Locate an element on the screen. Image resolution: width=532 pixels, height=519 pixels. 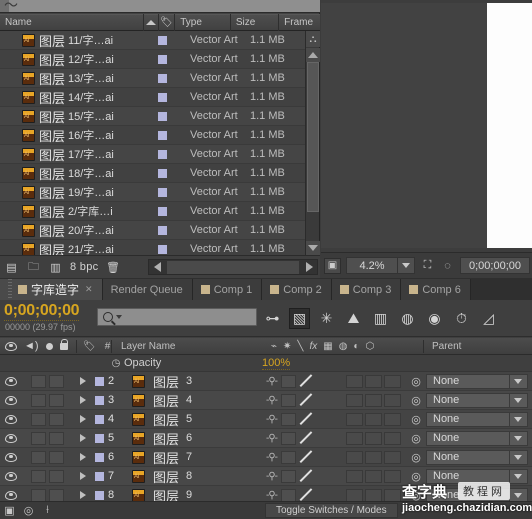
bit-depth-label: 8 bpc is located at coordinates (84, 267).